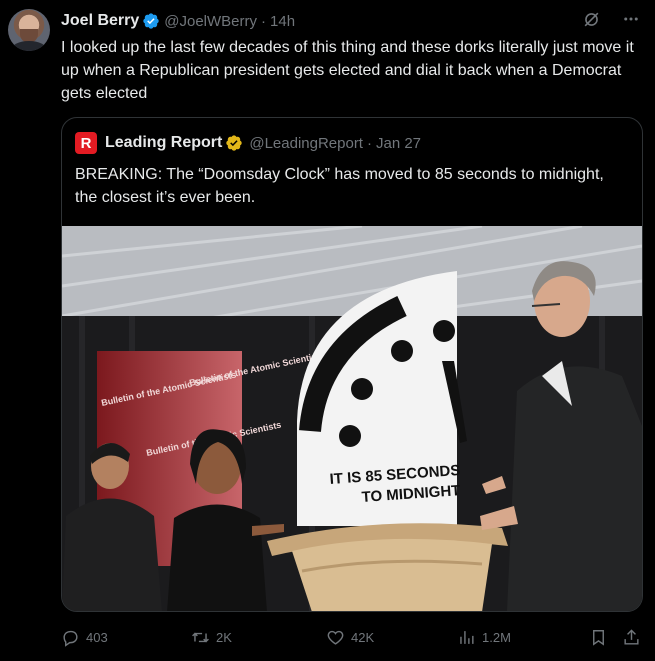 Image resolution: width=655 pixels, height=661 pixels. Describe the element at coordinates (70, 638) in the screenshot. I see `reply-icon` at that location.